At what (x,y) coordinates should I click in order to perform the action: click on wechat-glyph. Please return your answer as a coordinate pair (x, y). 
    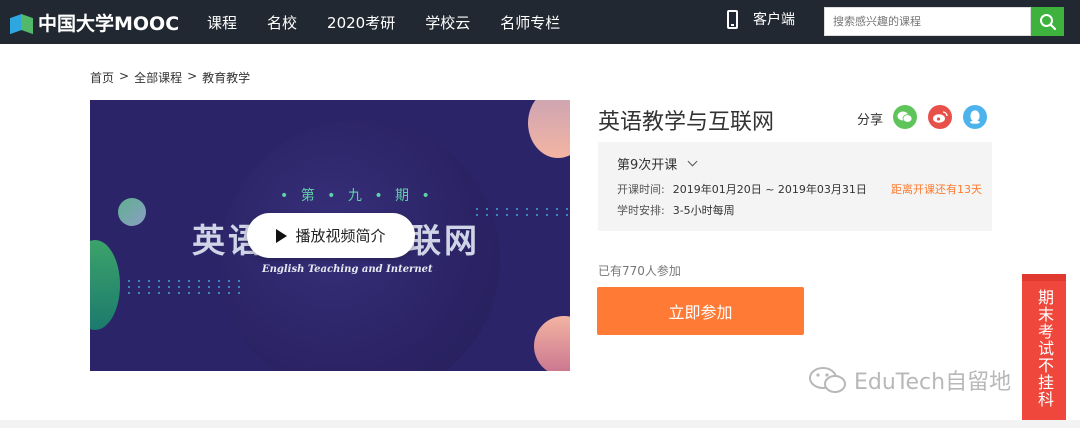
    Looking at the image, I should click on (905, 117).